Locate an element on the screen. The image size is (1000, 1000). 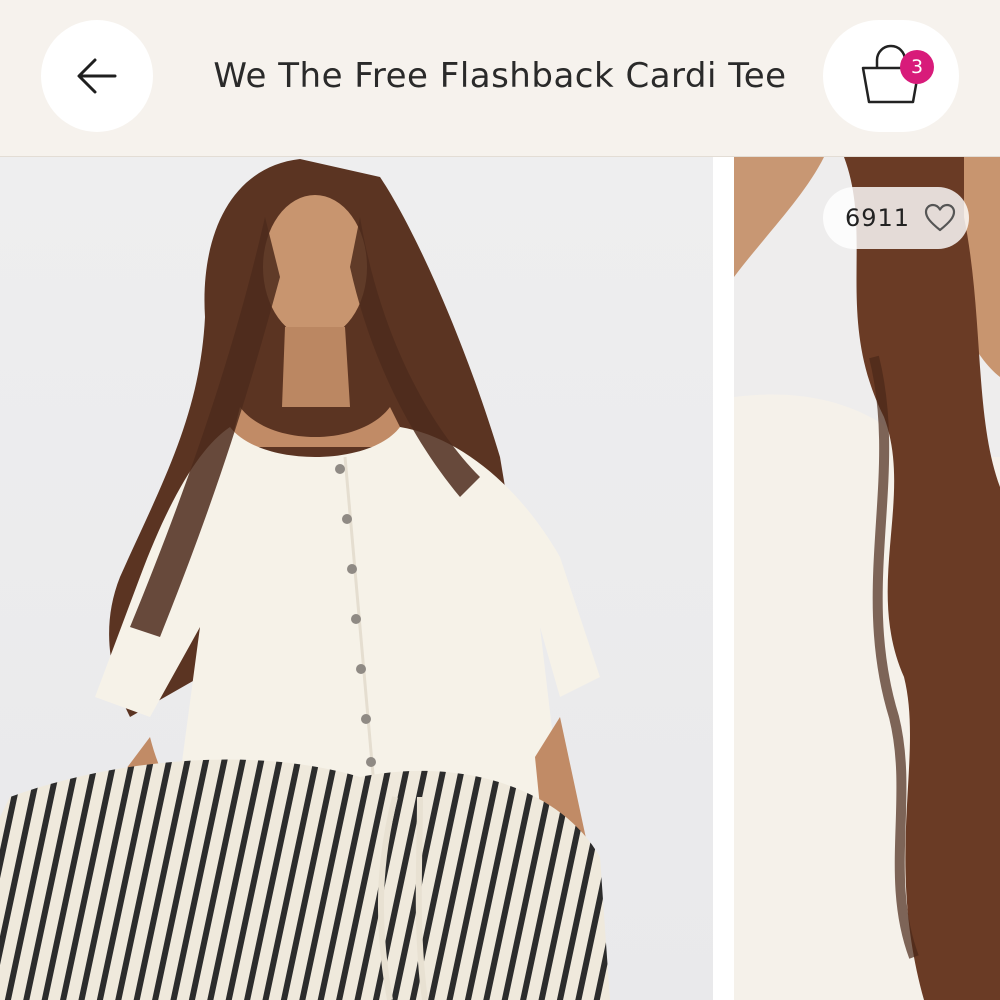
like-button: 6911 is located at coordinates (896, 218).